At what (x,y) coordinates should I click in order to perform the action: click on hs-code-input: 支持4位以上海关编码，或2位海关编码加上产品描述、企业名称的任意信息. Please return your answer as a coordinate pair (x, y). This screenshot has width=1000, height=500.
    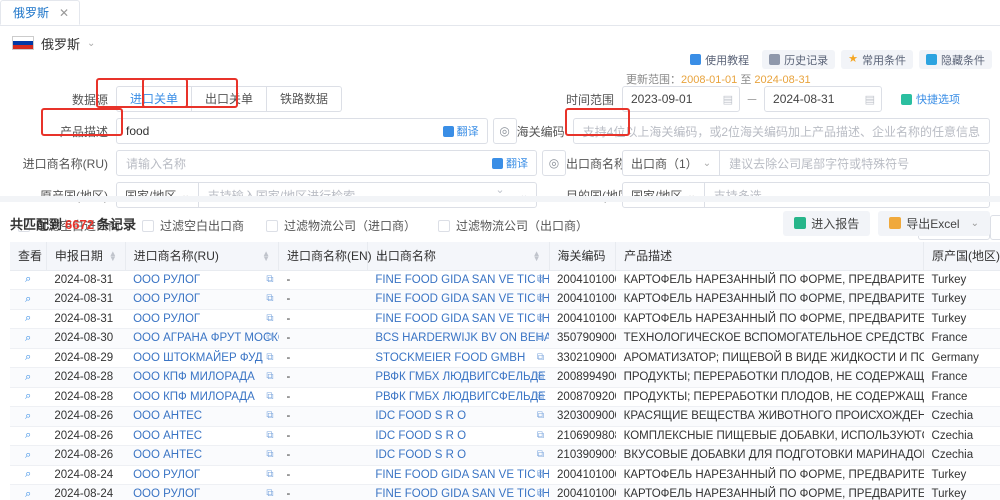
    Looking at the image, I should click on (781, 131).